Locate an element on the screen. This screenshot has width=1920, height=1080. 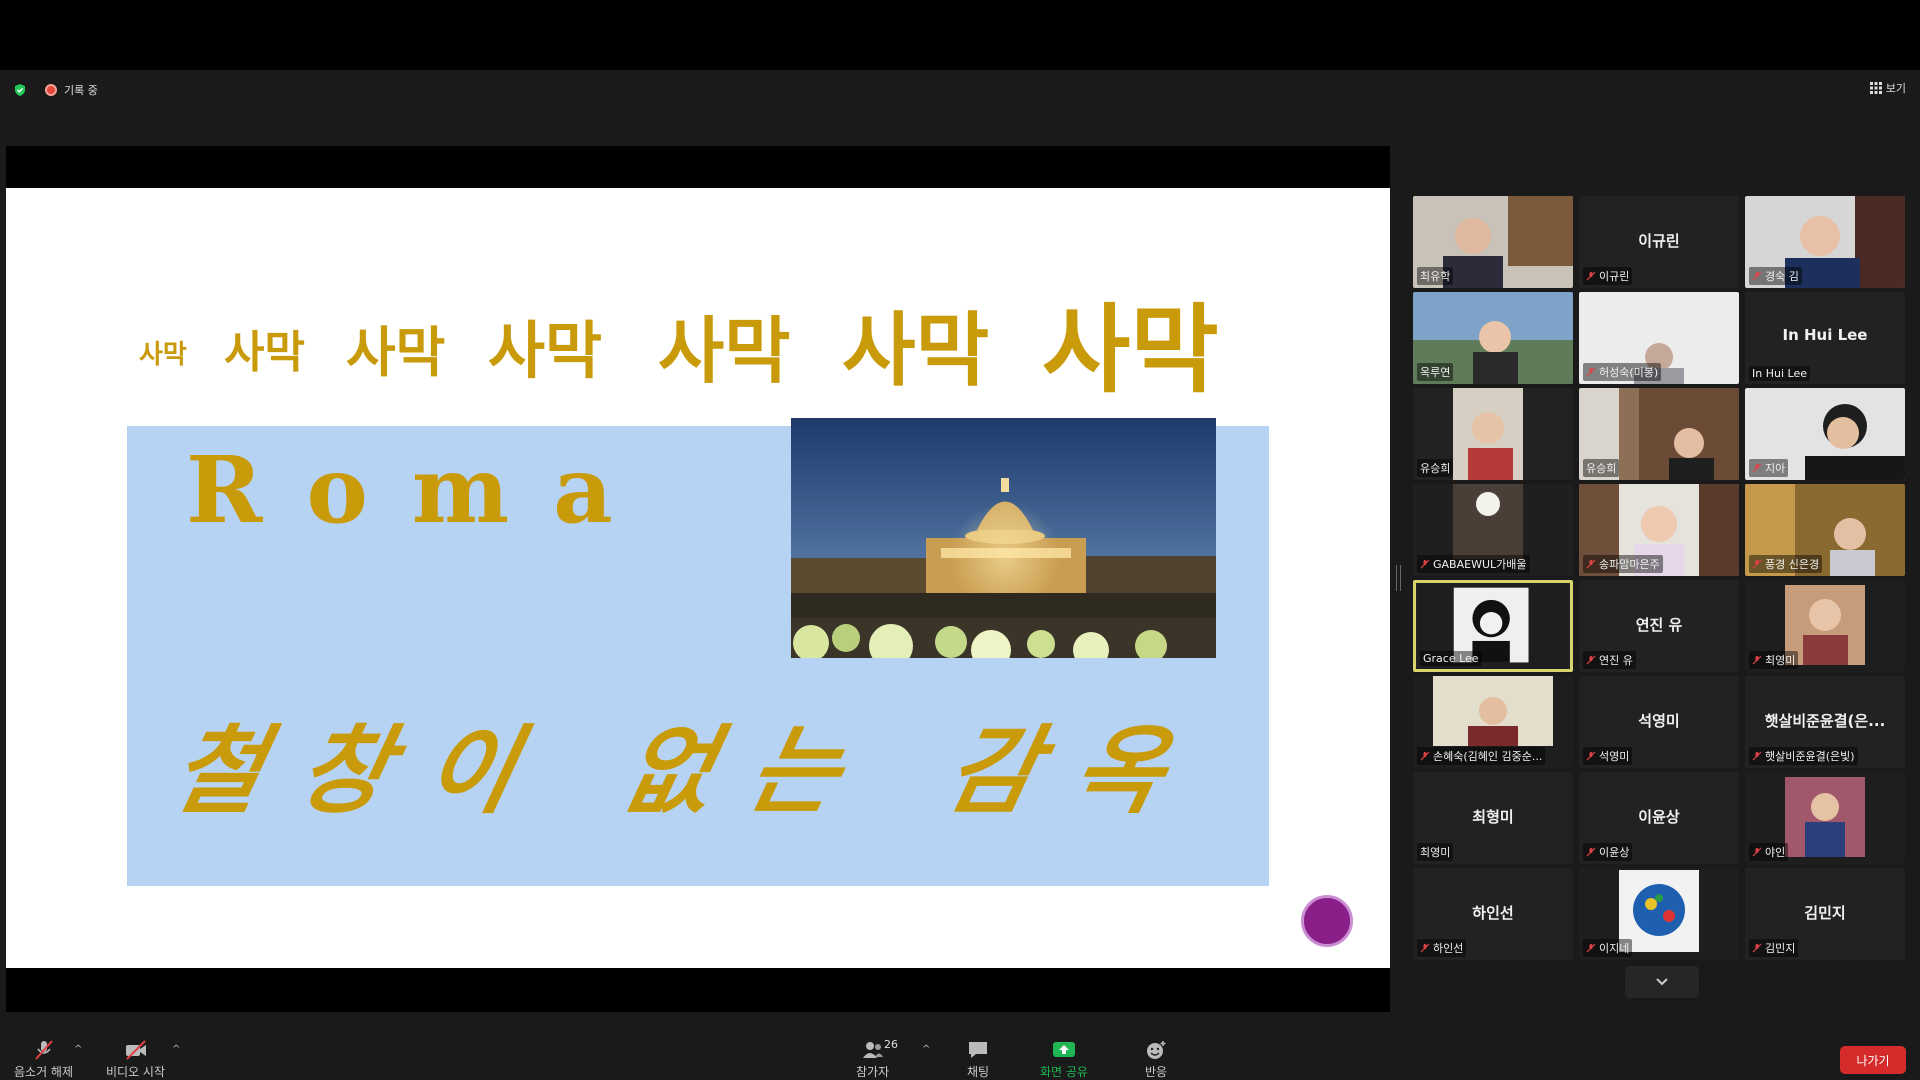
participant-caption: 최유학 is located at coordinates (1435, 276).